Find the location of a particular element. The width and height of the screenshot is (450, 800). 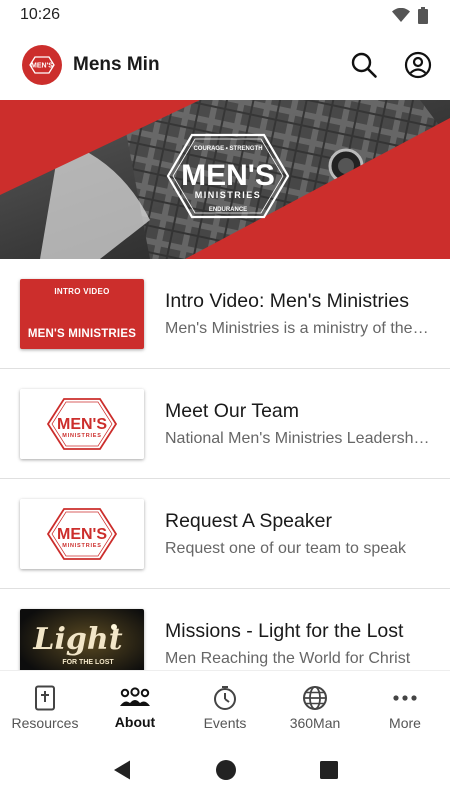

app-actions is located at coordinates (391, 65).